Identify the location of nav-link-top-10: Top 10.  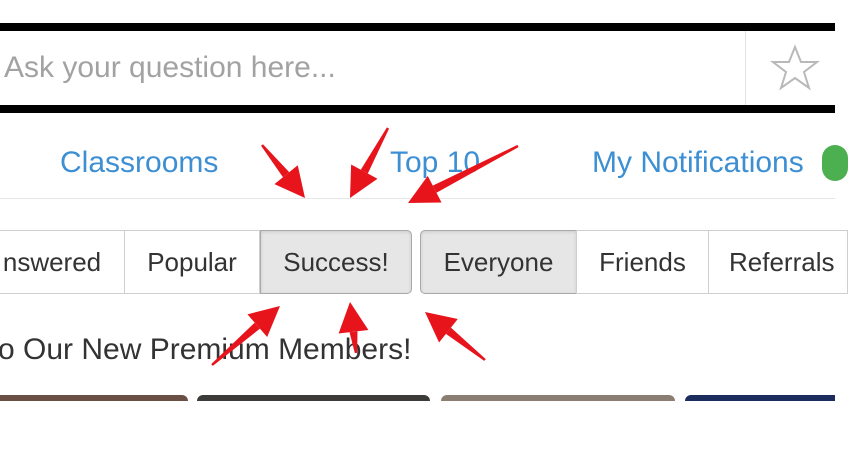
(435, 163).